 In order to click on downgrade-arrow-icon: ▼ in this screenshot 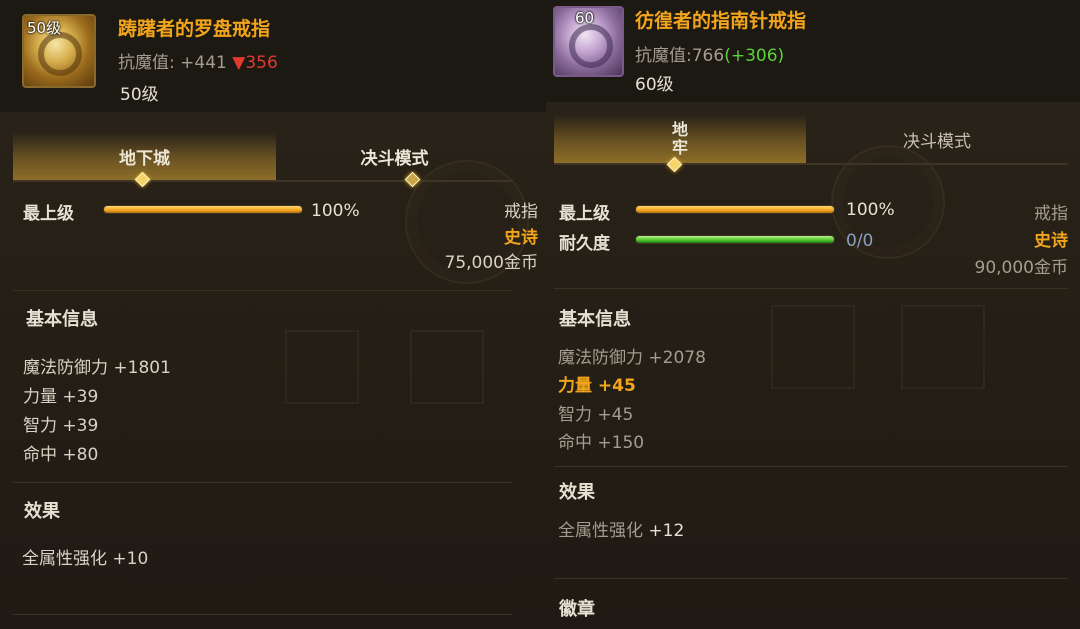, I will do `click(239, 63)`.